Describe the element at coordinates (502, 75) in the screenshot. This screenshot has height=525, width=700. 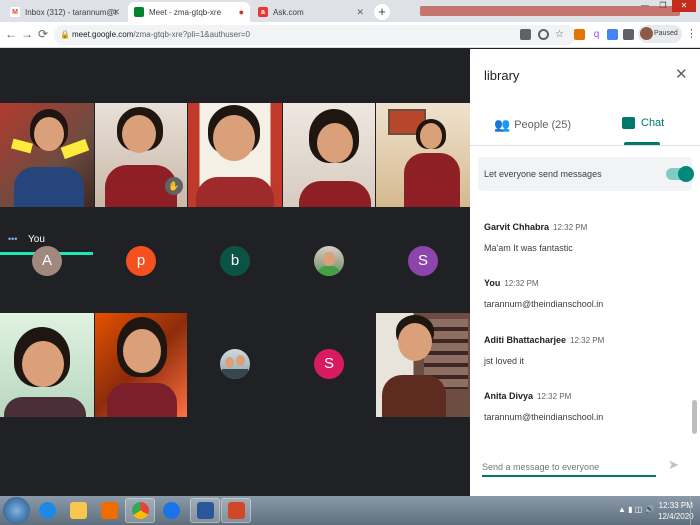
I see `panel-title: library` at that location.